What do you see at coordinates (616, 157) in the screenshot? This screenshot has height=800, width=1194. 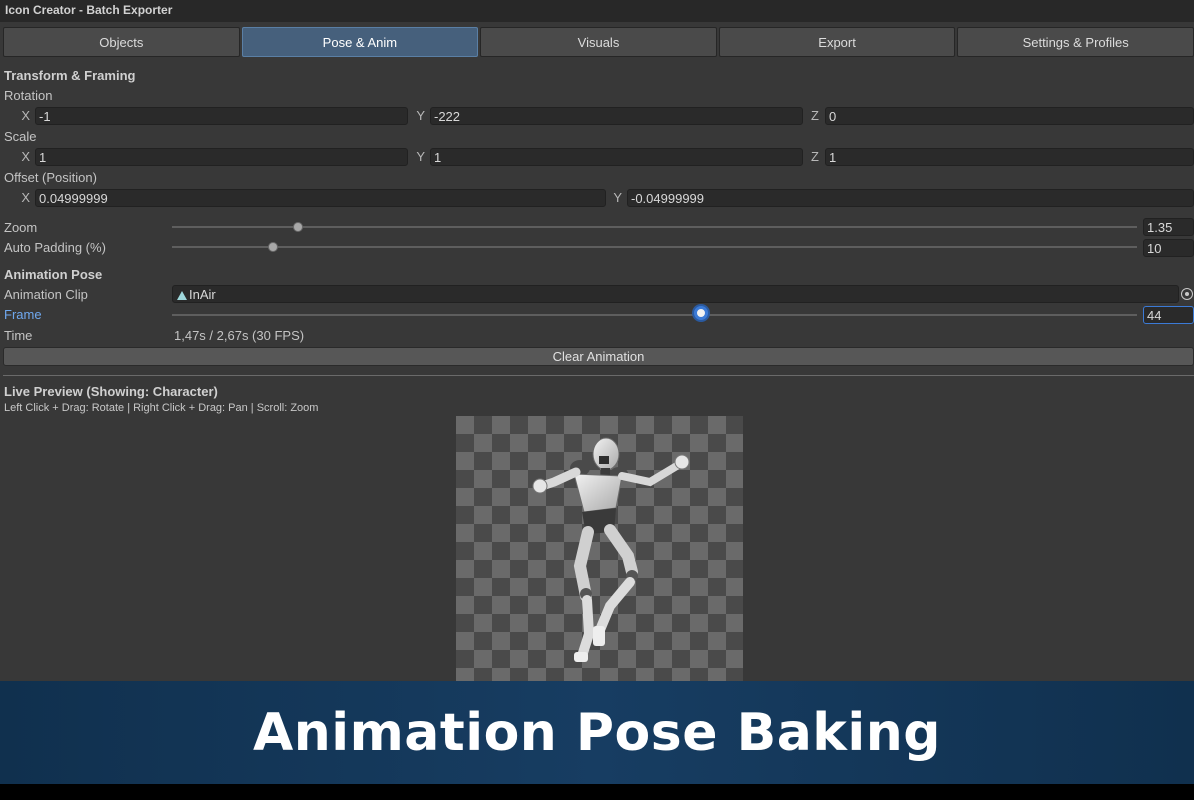 I see `scale-y-field: 1` at bounding box center [616, 157].